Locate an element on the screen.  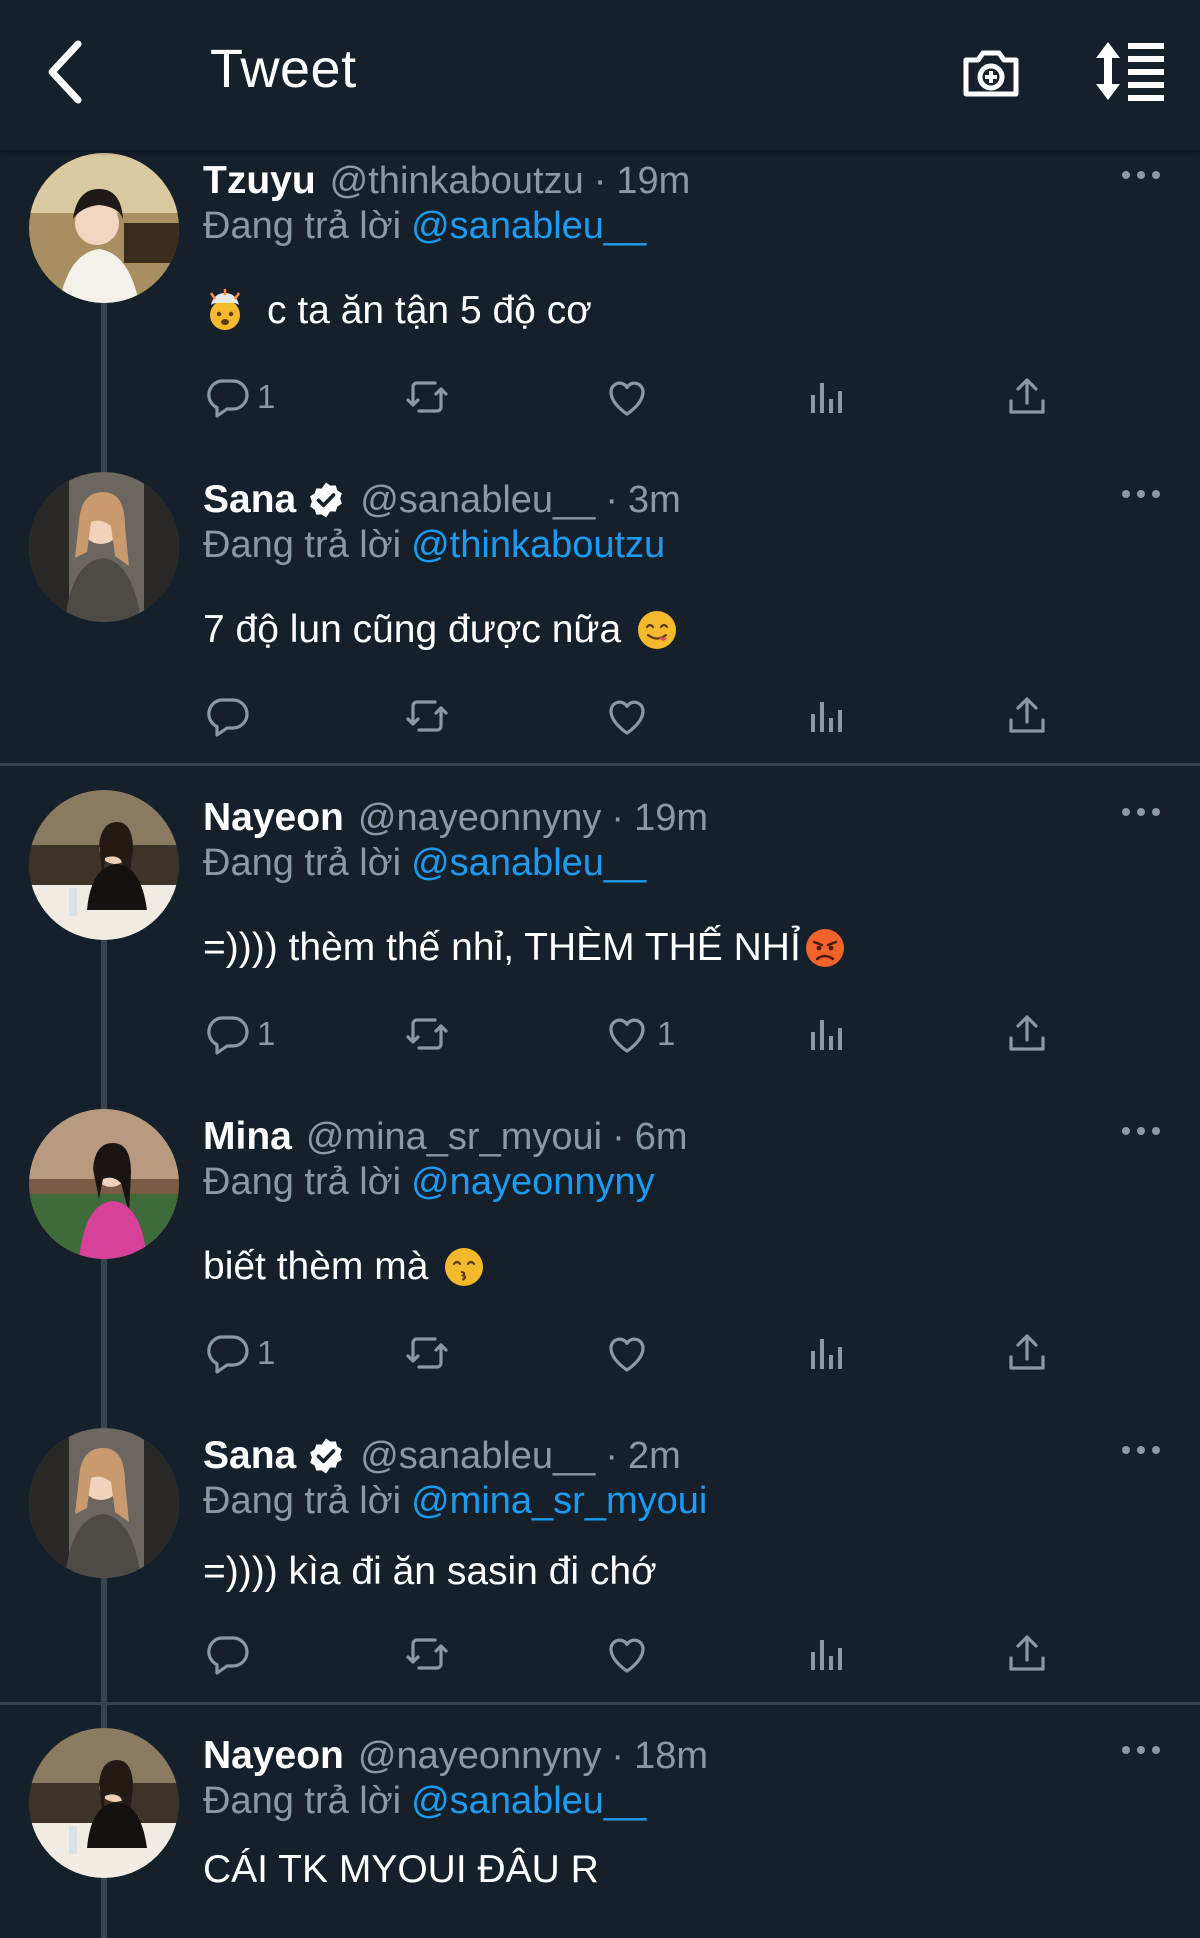
like-button: 1 is located at coordinates (639, 1034).